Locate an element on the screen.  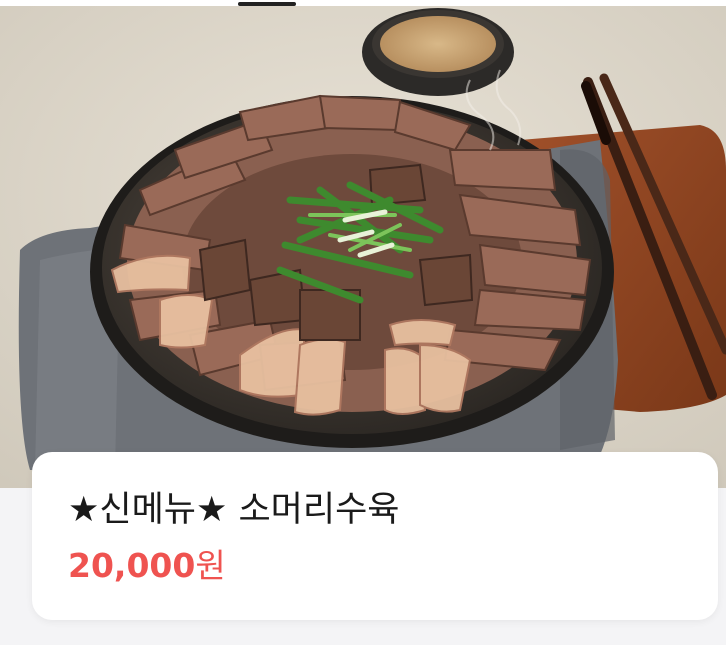
page-indicator is located at coordinates (267, 4).